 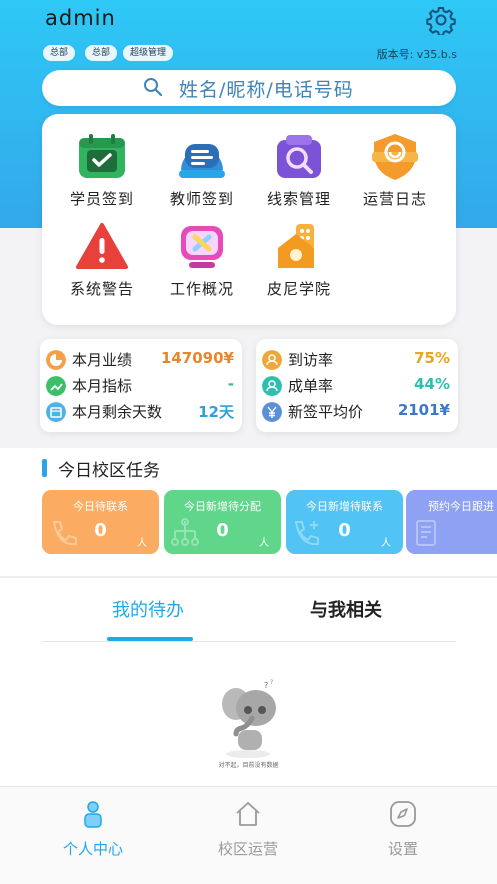 What do you see at coordinates (441, 20) in the screenshot?
I see `gear-icon` at bounding box center [441, 20].